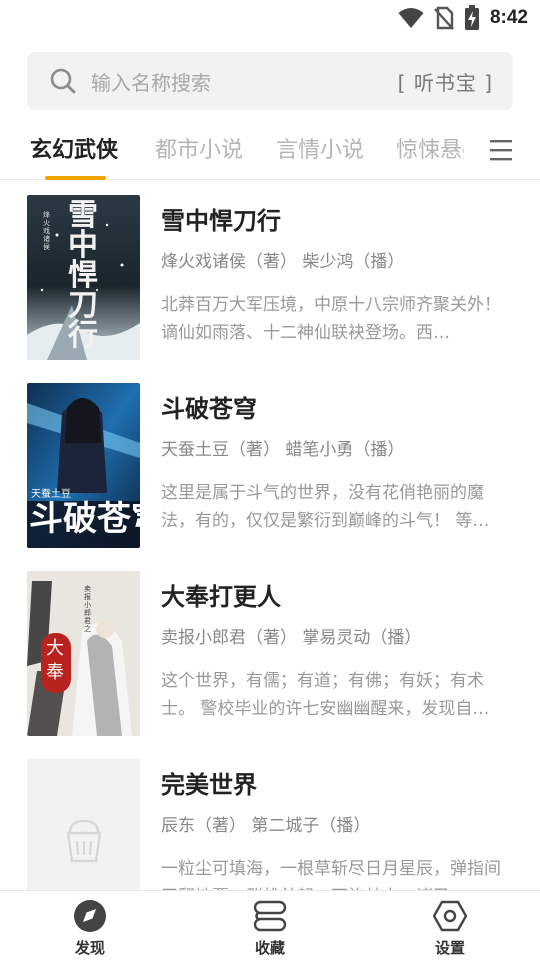 Image resolution: width=540 pixels, height=960 pixels. I want to click on book-title: 斗破苍穹, so click(209, 409).